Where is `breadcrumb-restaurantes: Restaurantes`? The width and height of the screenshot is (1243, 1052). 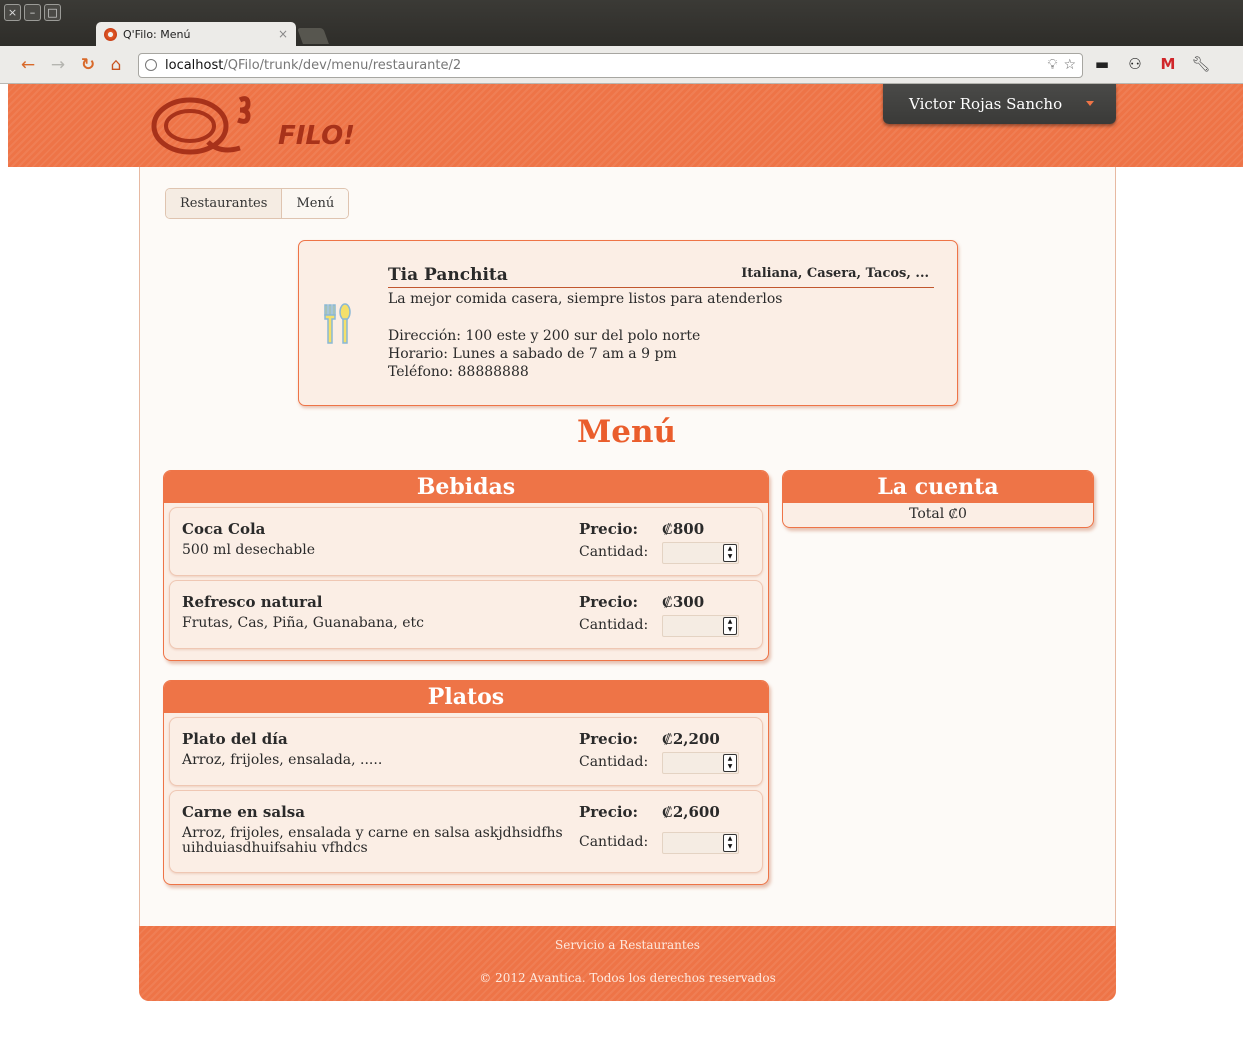 breadcrumb-restaurantes: Restaurantes is located at coordinates (224, 203).